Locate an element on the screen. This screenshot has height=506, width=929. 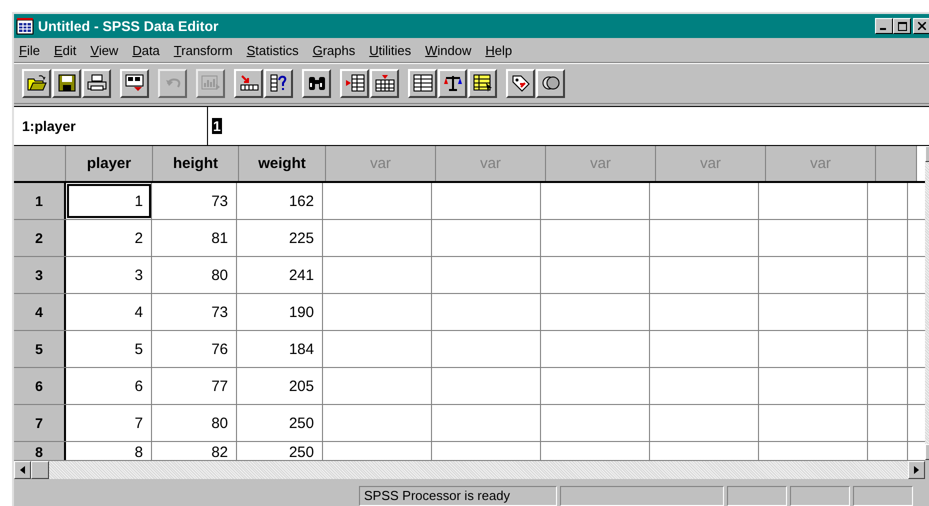
menu-item: Statistics is located at coordinates (272, 50).